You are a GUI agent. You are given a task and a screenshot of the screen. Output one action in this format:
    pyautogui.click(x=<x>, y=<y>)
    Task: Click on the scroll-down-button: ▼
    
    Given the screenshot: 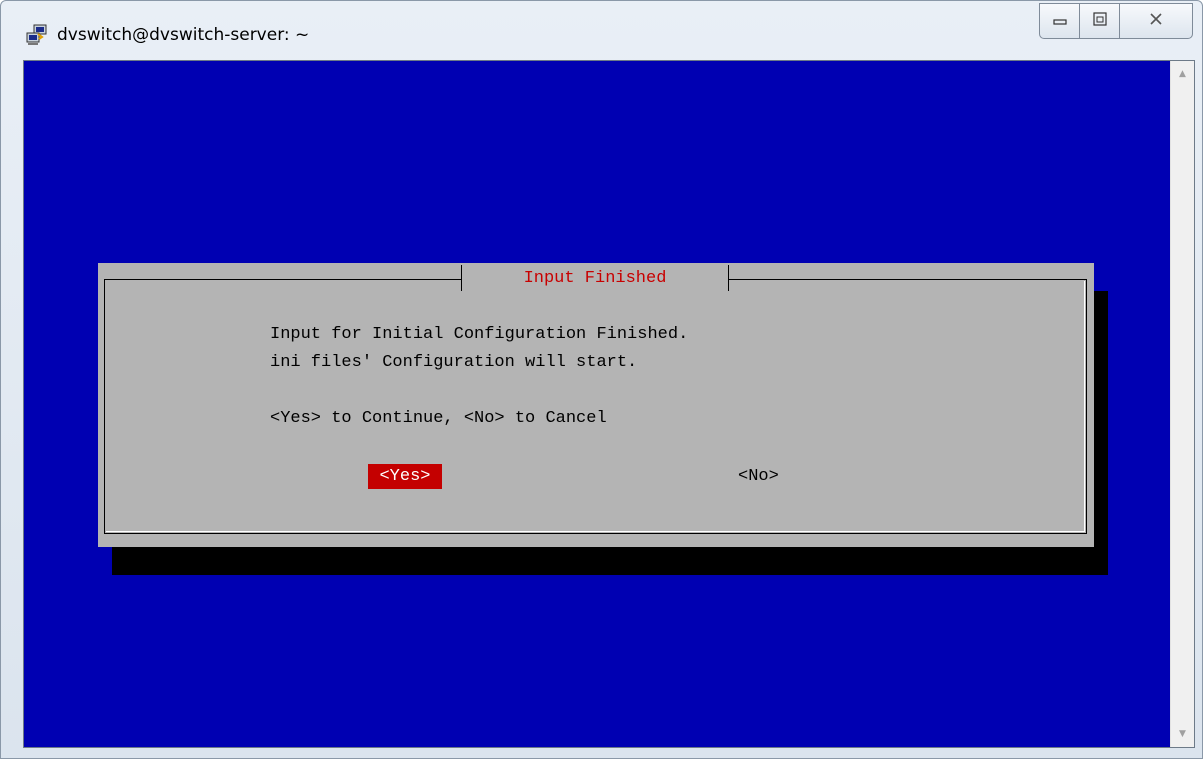 What is the action you would take?
    pyautogui.click(x=1182, y=734)
    